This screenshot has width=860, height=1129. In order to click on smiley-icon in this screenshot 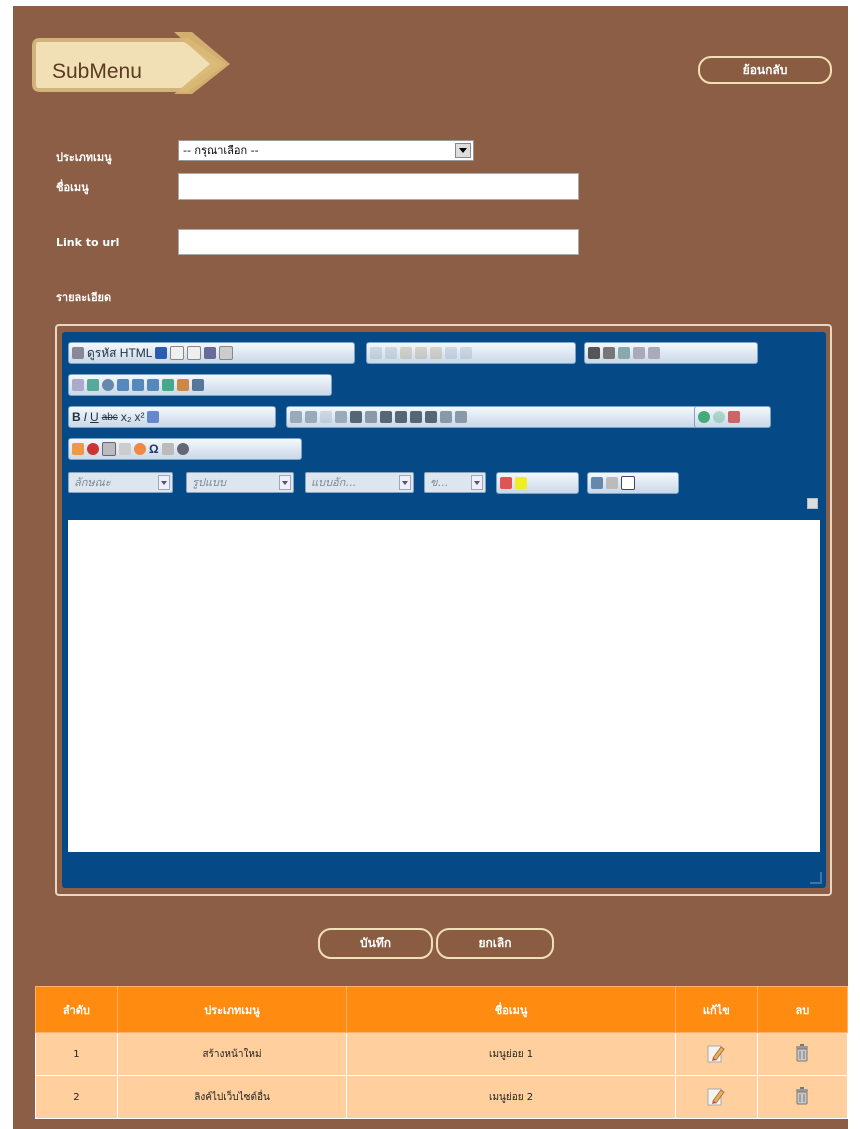, I will do `click(140, 449)`.